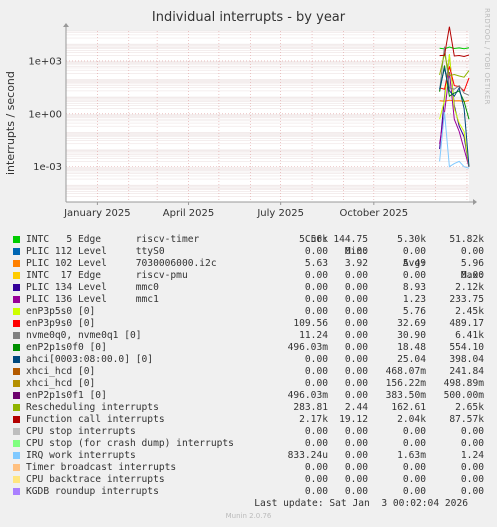 This screenshot has width=497, height=527. Describe the element at coordinates (252, 456) in the screenshot. I see `legend-row: IRQ work interrupts 833.24u 0.00 1.63m 1.24` at that location.